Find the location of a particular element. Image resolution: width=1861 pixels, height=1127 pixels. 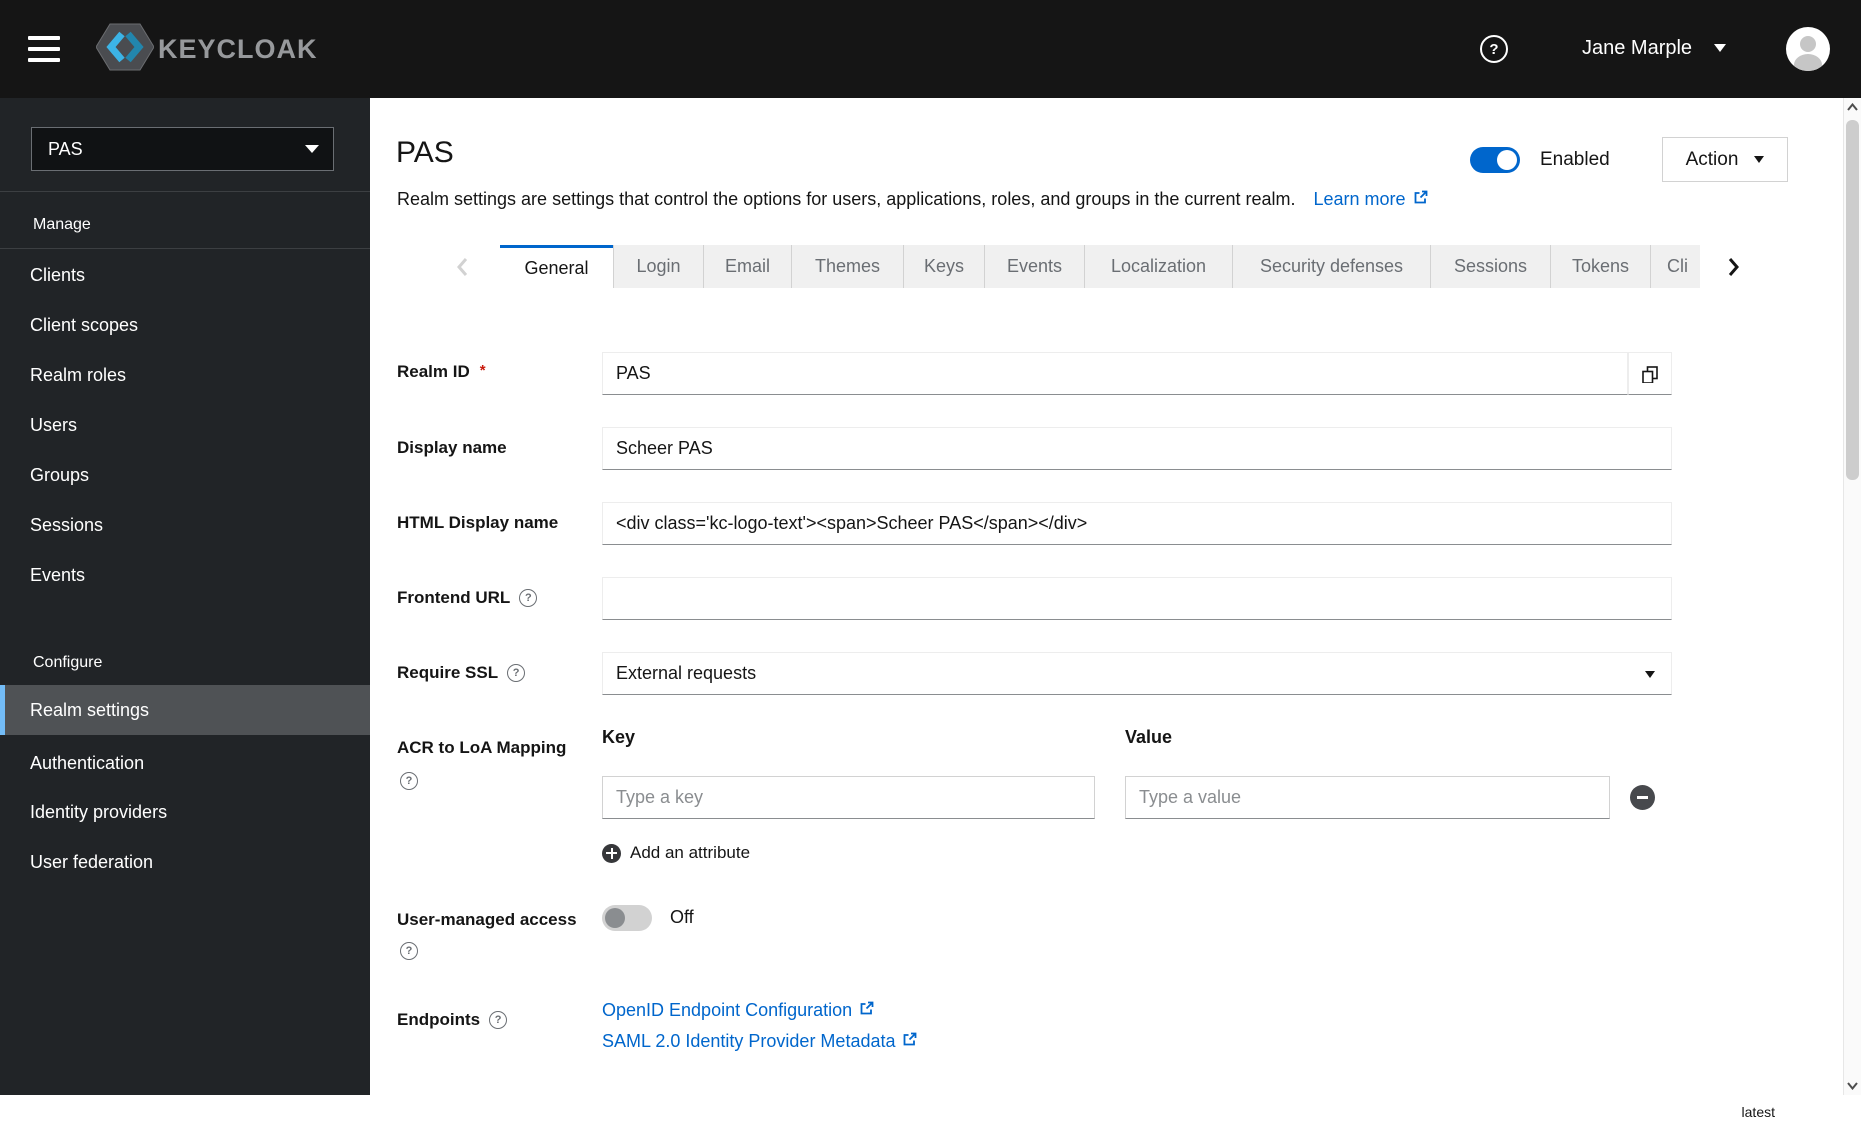

display-name-label-row: Display name is located at coordinates (452, 448).